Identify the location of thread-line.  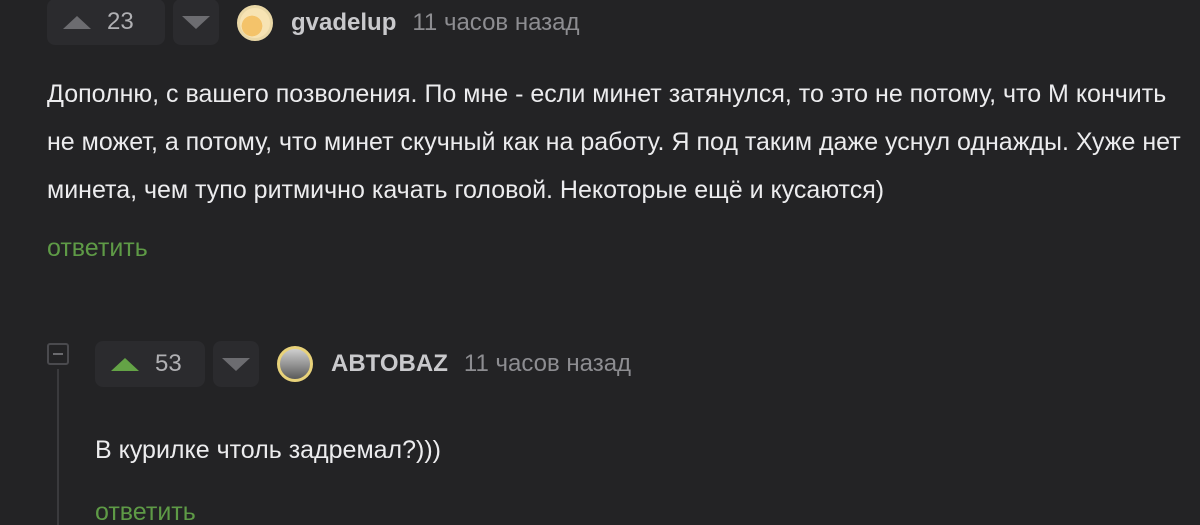
(58, 447).